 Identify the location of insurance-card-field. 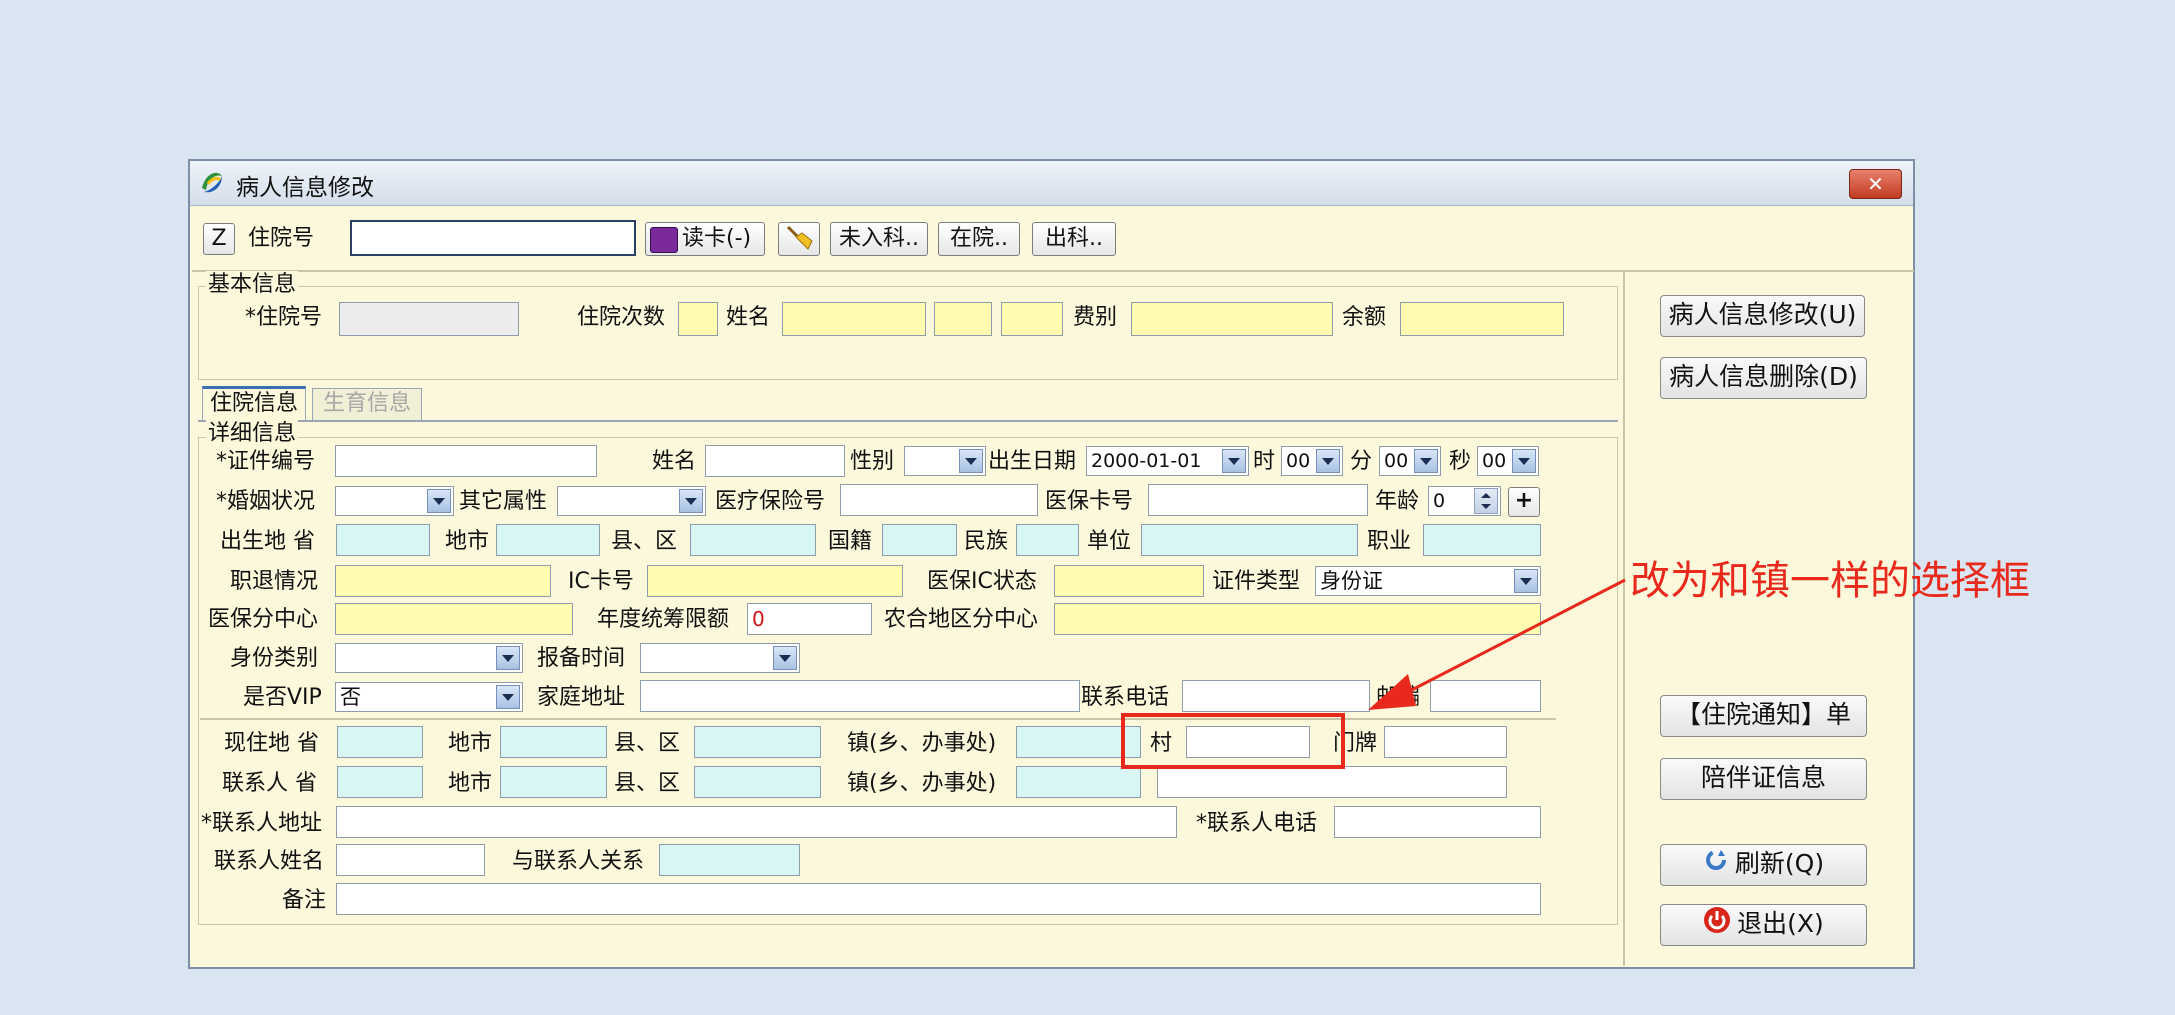
(1258, 500).